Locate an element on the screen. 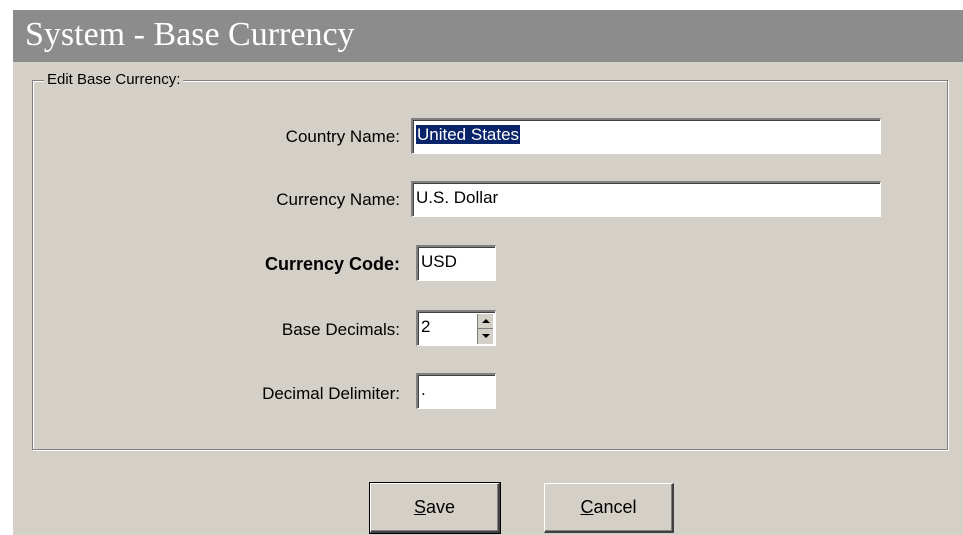 The width and height of the screenshot is (963, 535). title-bar: System - Base Currency is located at coordinates (488, 36).